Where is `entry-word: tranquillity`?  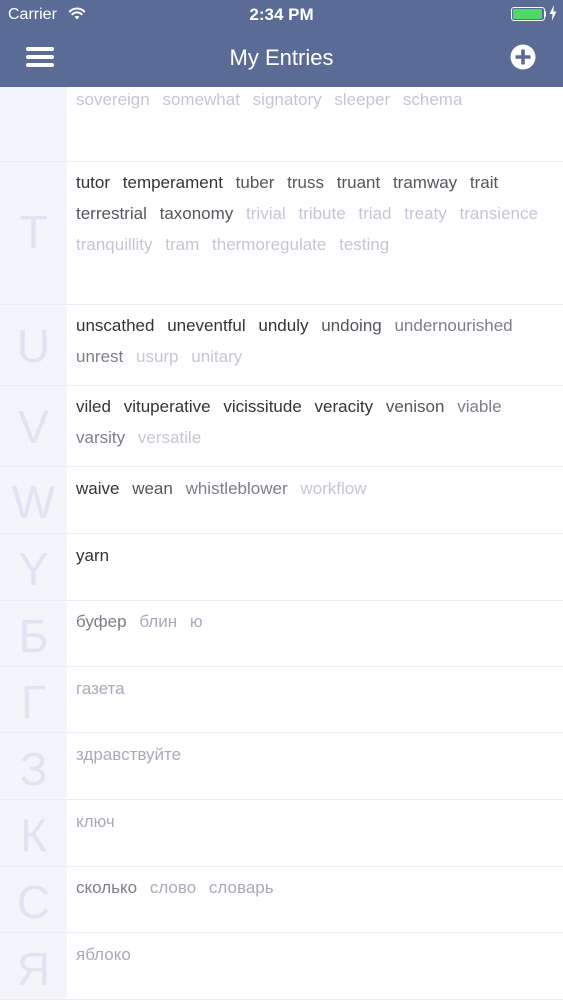 entry-word: tranquillity is located at coordinates (114, 244).